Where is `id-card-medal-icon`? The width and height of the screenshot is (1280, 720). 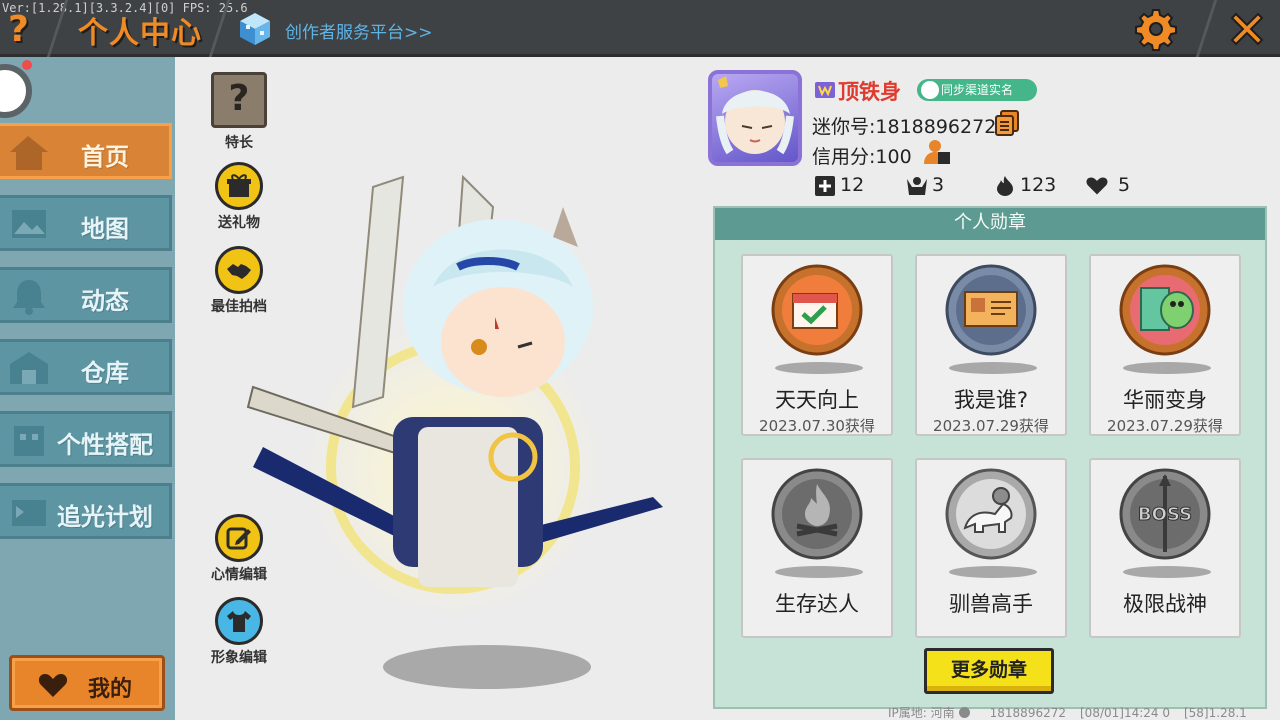 id-card-medal-icon is located at coordinates (991, 310).